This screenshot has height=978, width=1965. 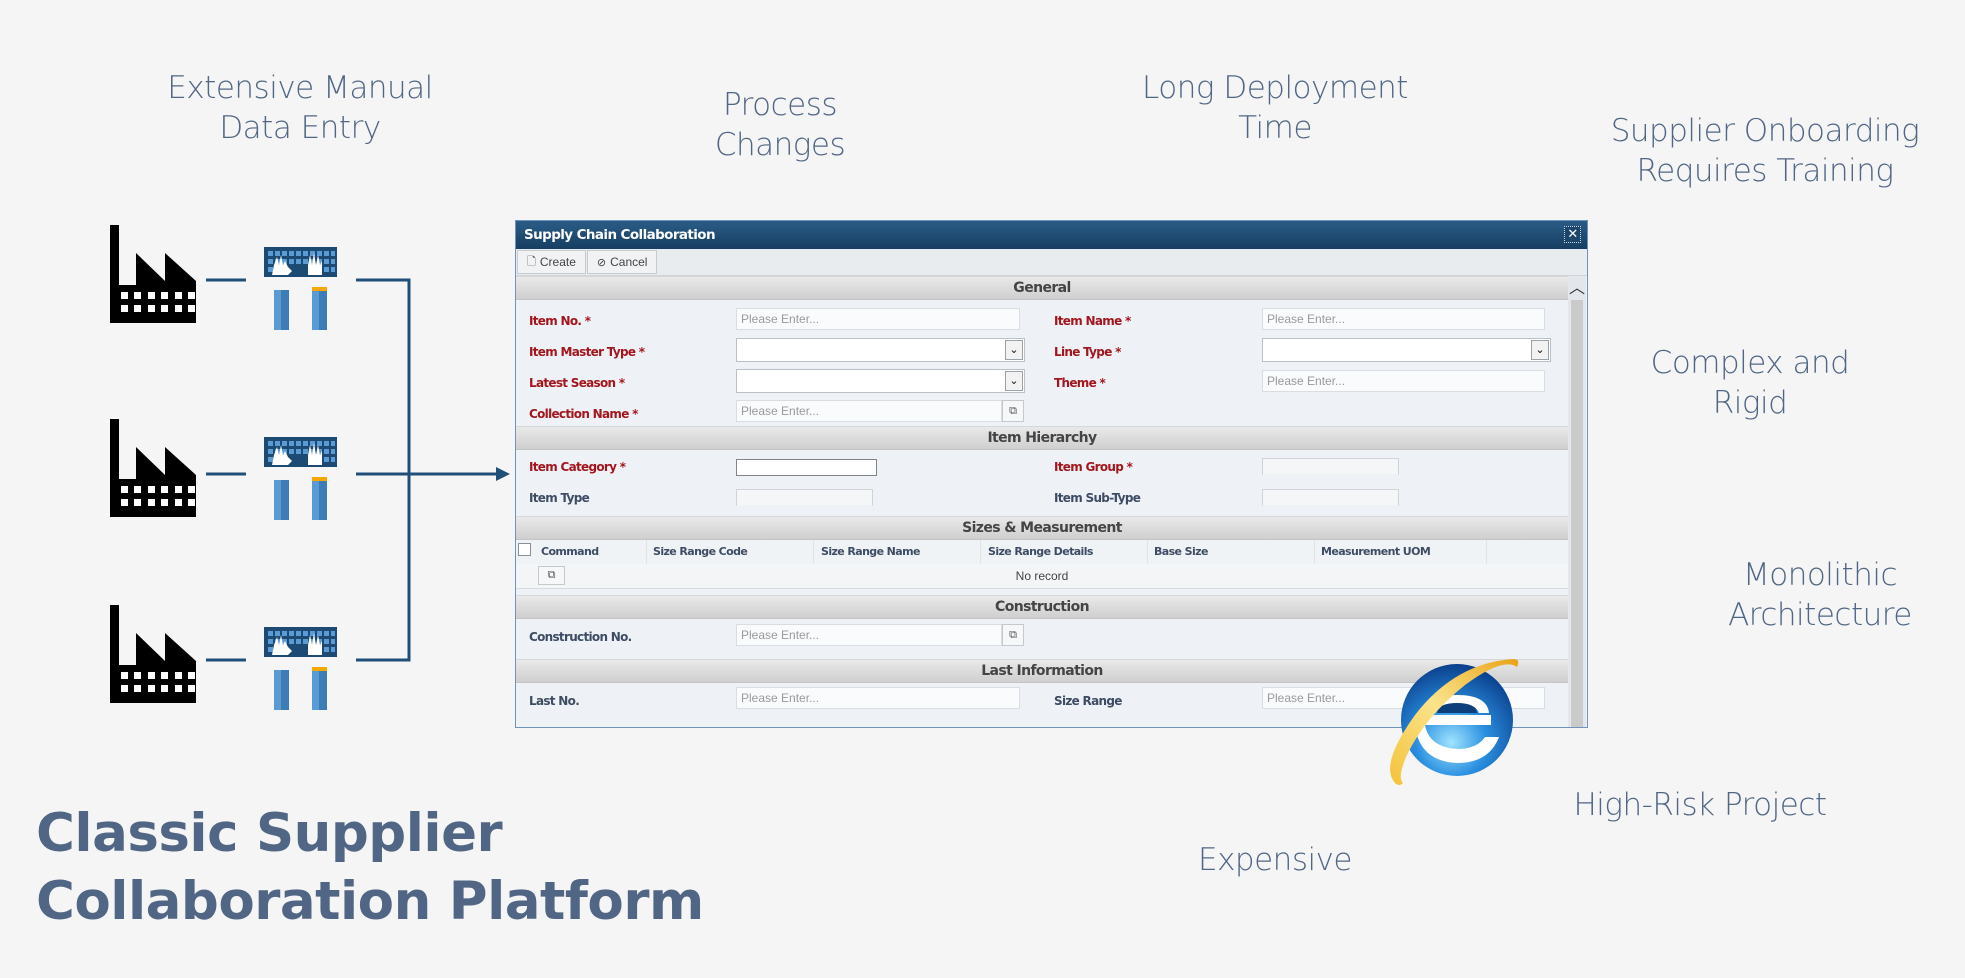 What do you see at coordinates (1406, 350) in the screenshot?
I see `line-type-select: ⌄` at bounding box center [1406, 350].